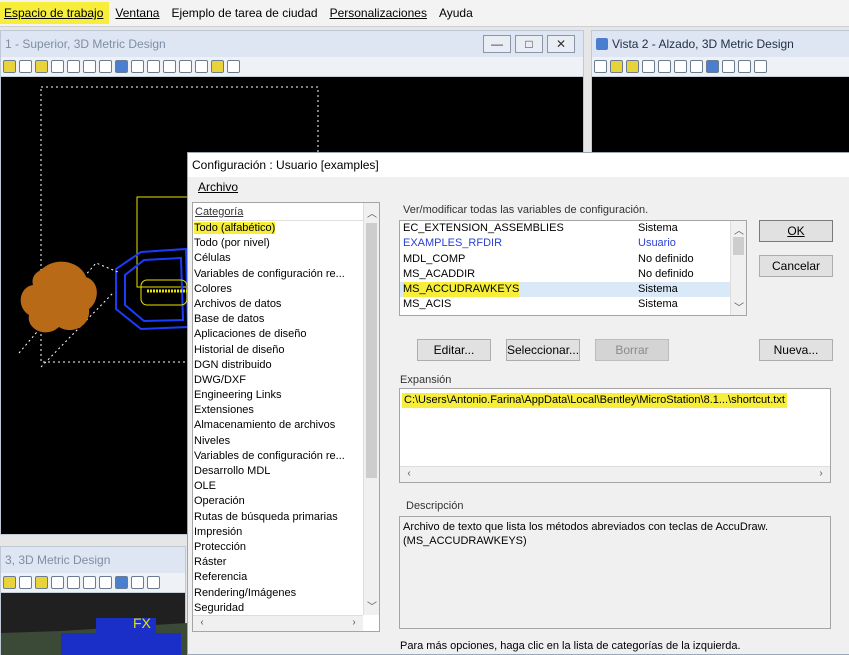 The image size is (849, 655). What do you see at coordinates (278, 593) in the screenshot?
I see `category-item: Rendering/Imágenes` at bounding box center [278, 593].